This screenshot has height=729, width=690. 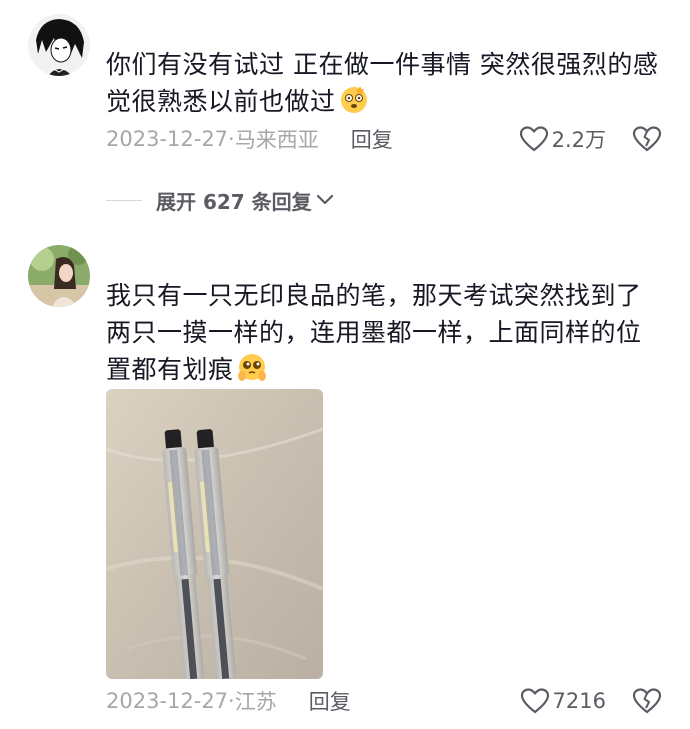 What do you see at coordinates (382, 83) in the screenshot?
I see `comment-content: 你们有没有试过 正在做一件事情 突然很强烈的感觉很熟悉以前也做过` at bounding box center [382, 83].